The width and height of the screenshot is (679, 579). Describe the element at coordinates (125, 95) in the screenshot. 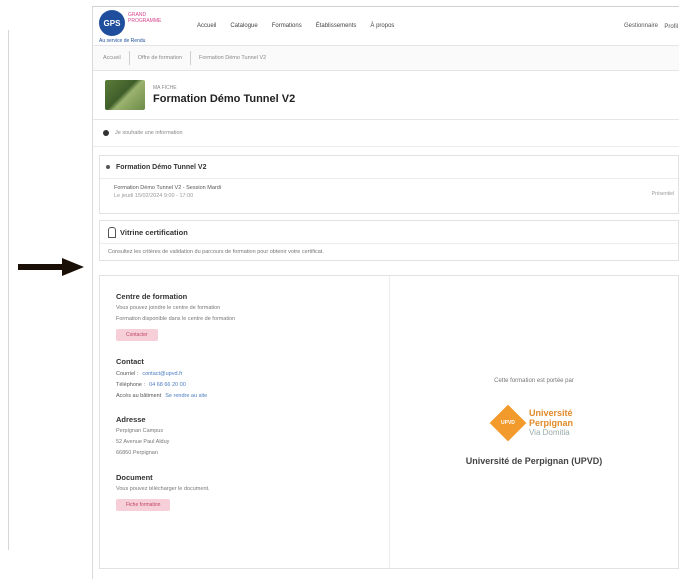

I see `formation-thumbnail` at that location.